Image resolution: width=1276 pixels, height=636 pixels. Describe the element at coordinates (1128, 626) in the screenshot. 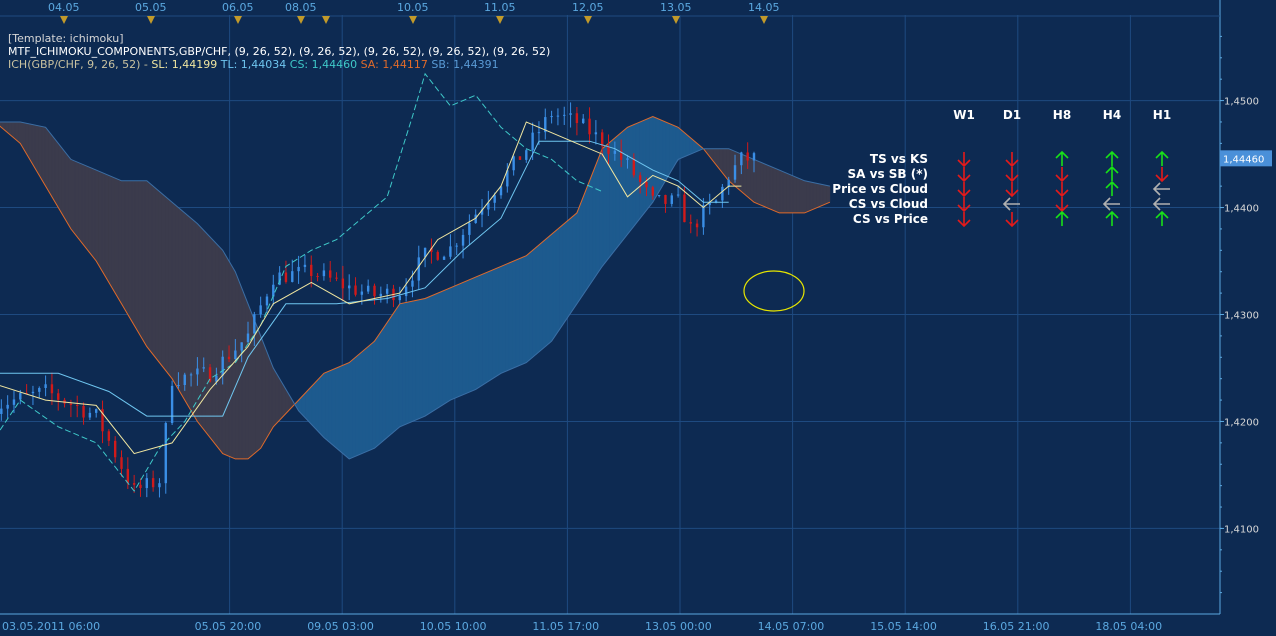

I see `x-tick-label: 18.05 04:00` at that location.